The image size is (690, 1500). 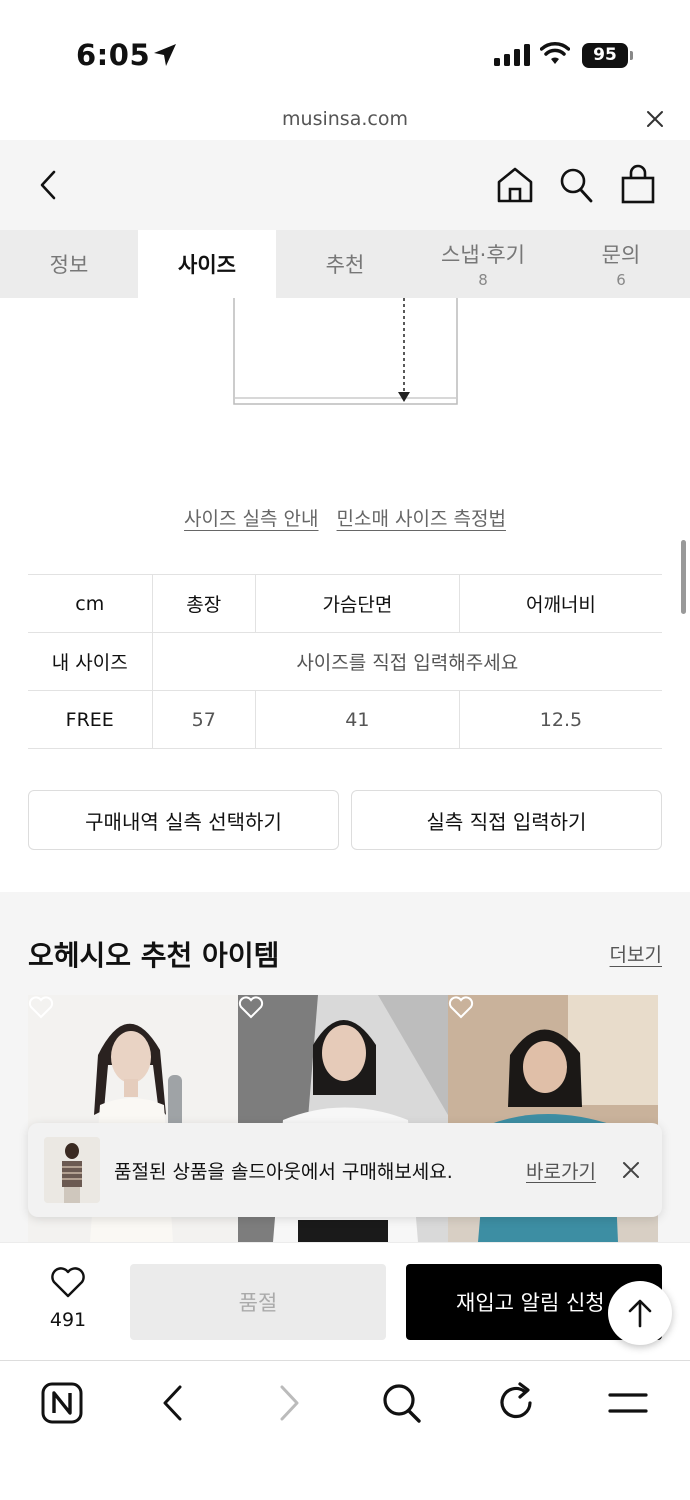 I want to click on size-buttons: 구매내역 실측 선택하기 실측 직접 입력하기, so click(x=345, y=820).